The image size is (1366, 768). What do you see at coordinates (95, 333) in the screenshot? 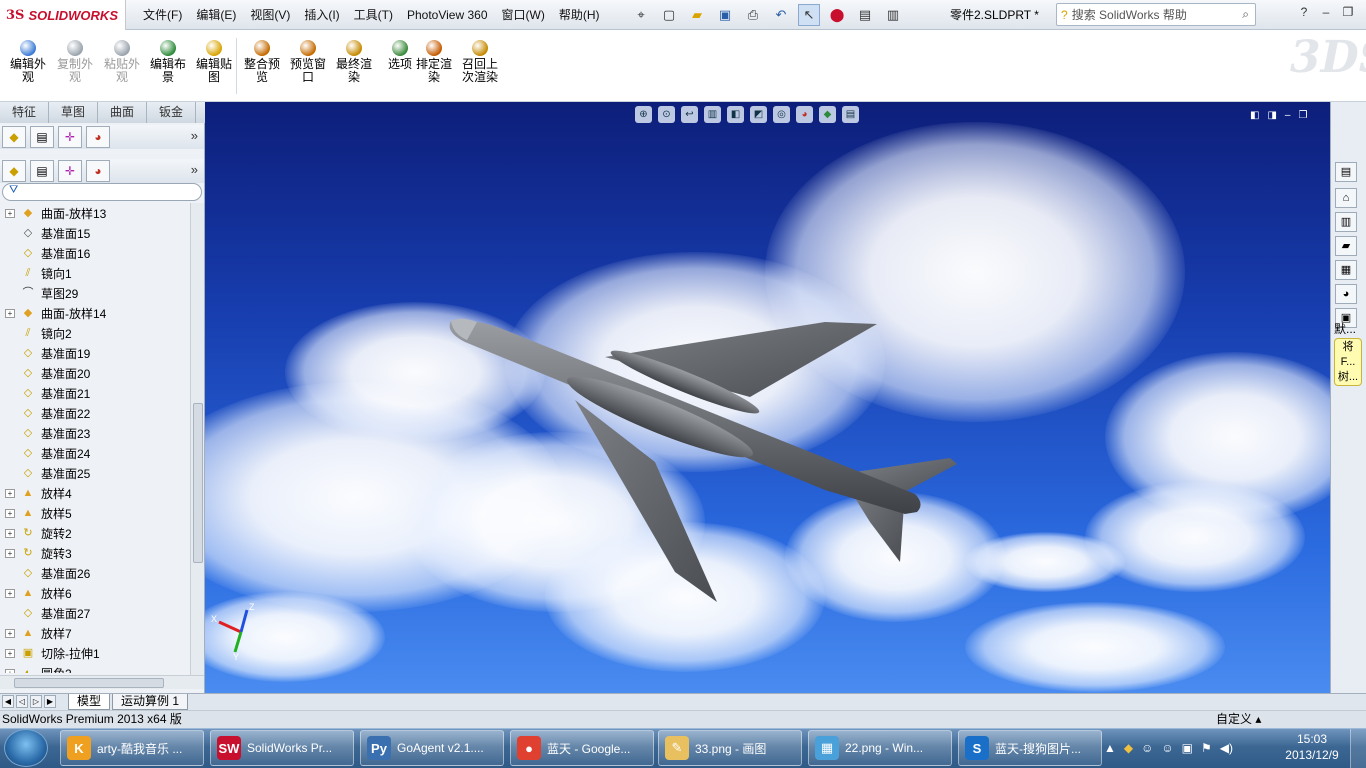
I see `tree-node: ⫽ 镜向2` at bounding box center [95, 333].